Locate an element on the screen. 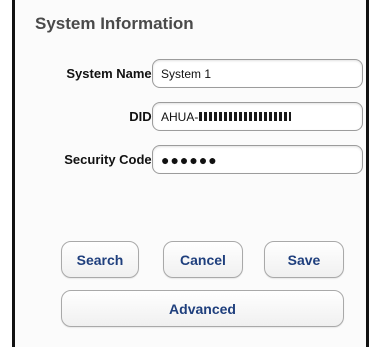 The image size is (379, 347). security-code-field: ●●●●●● is located at coordinates (257, 159).